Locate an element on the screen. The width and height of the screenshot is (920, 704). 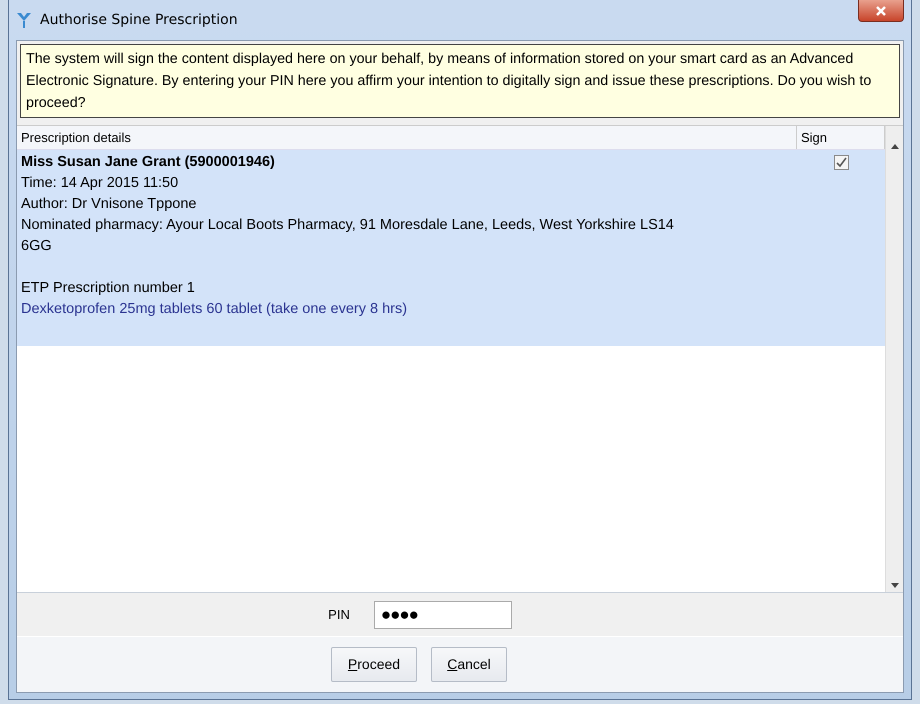
close-button is located at coordinates (881, 11).